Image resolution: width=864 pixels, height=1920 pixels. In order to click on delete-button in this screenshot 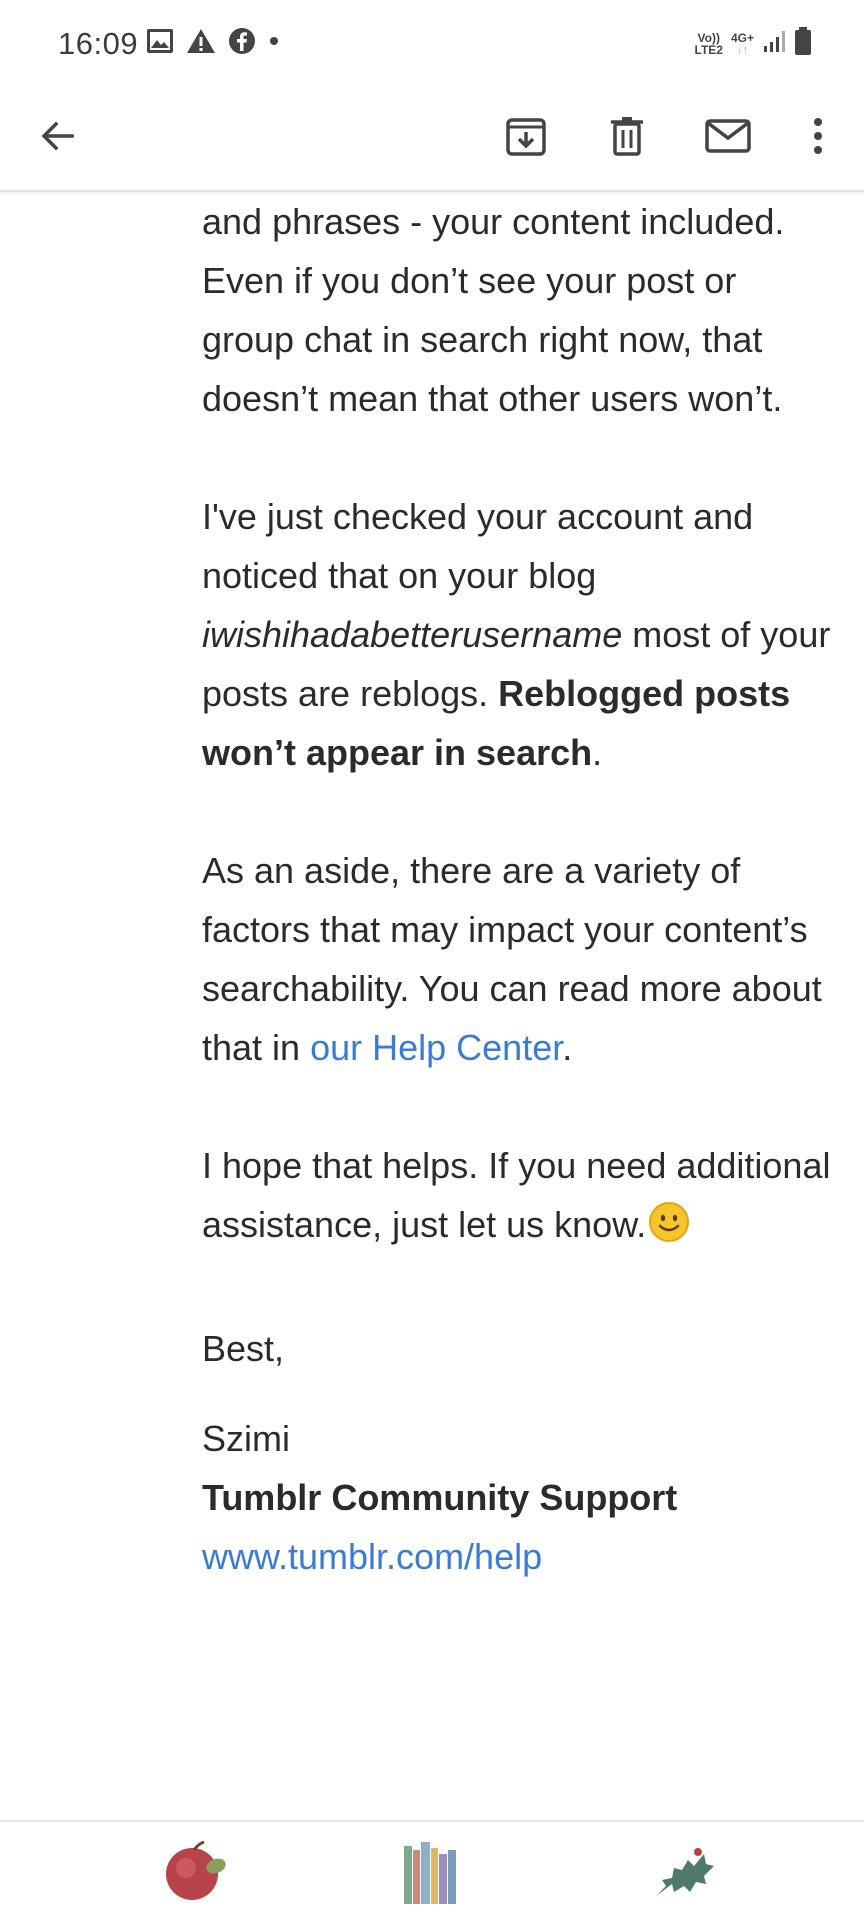, I will do `click(627, 138)`.